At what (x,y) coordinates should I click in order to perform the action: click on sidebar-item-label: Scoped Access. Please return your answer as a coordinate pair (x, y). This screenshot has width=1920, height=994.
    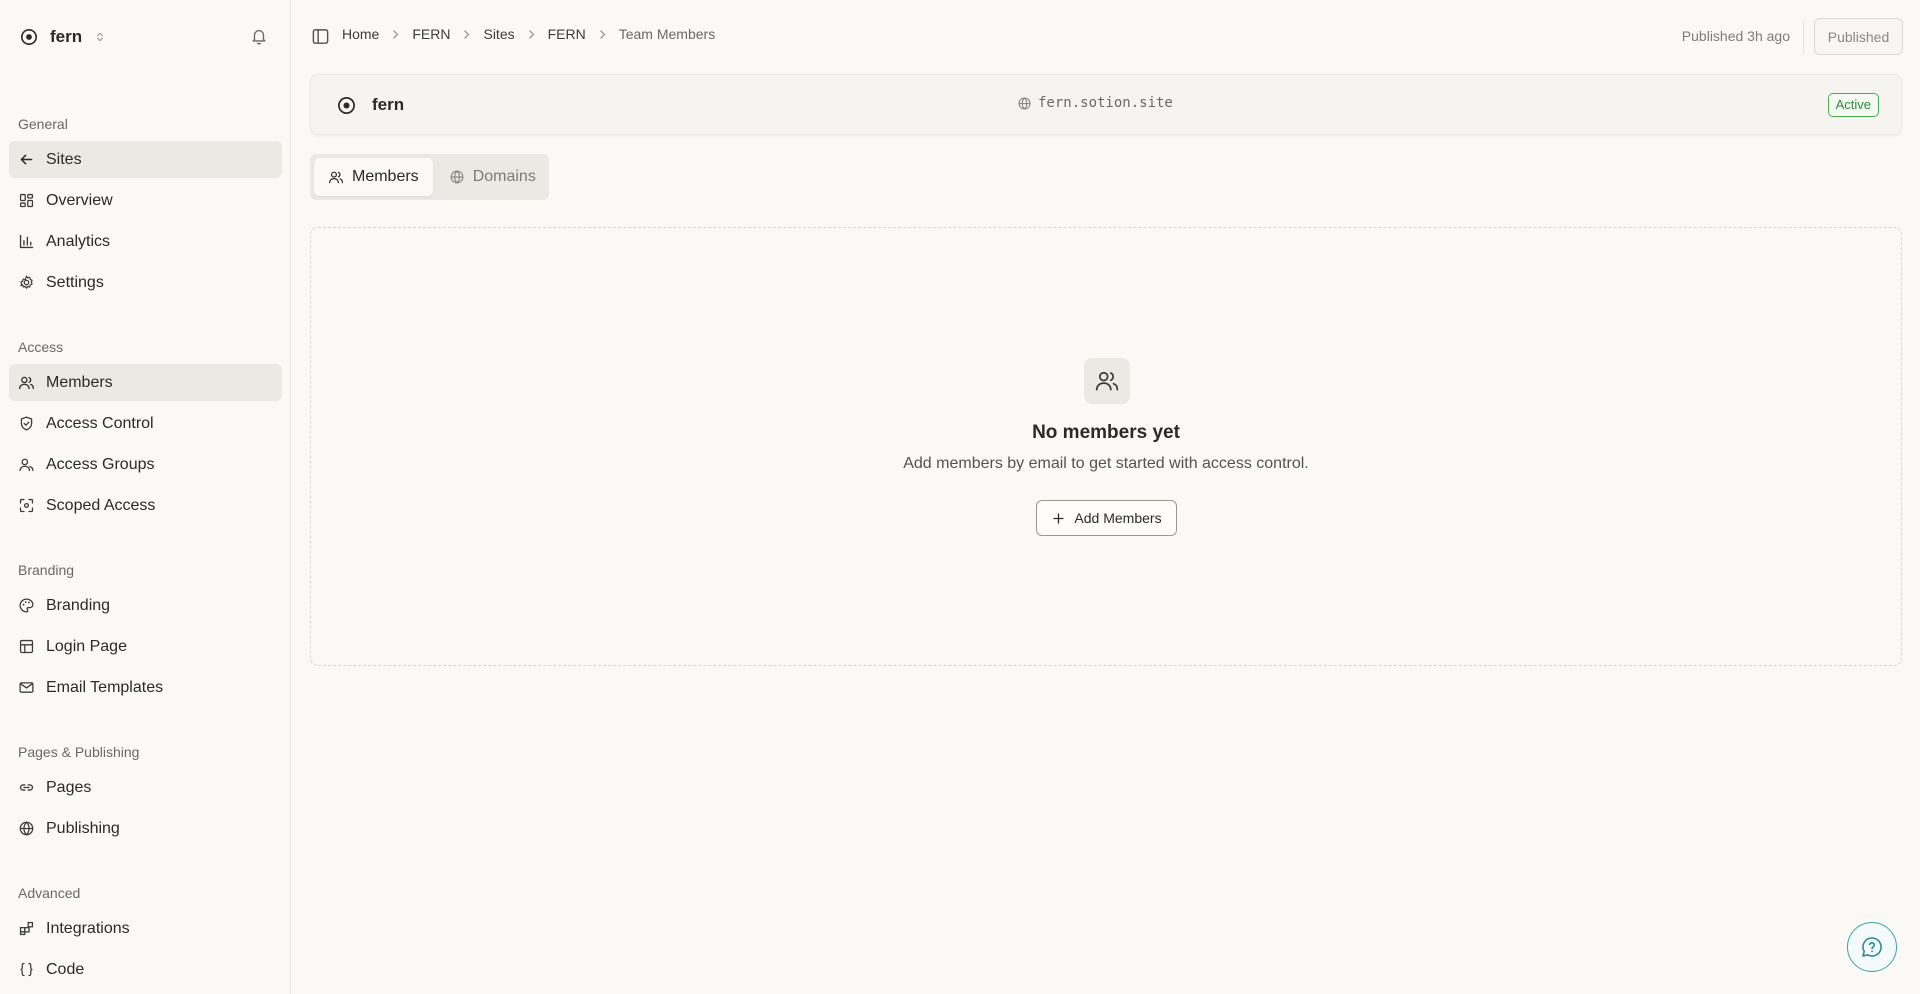
    Looking at the image, I should click on (101, 505).